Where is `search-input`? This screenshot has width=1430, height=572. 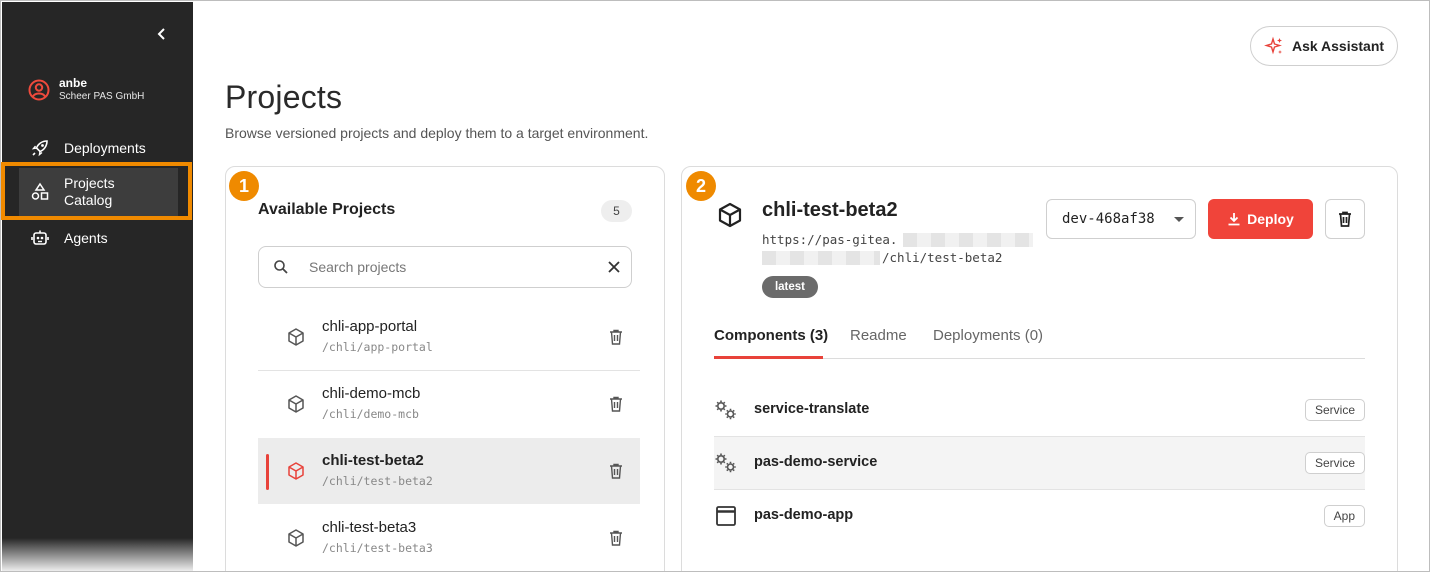 search-input is located at coordinates (454, 267).